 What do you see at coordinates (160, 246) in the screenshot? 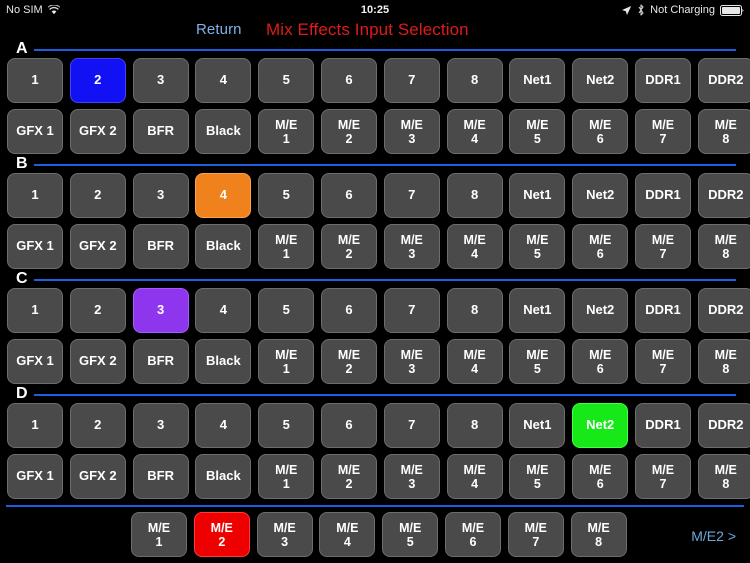
I see `source-button-b-bfr: BFR` at bounding box center [160, 246].